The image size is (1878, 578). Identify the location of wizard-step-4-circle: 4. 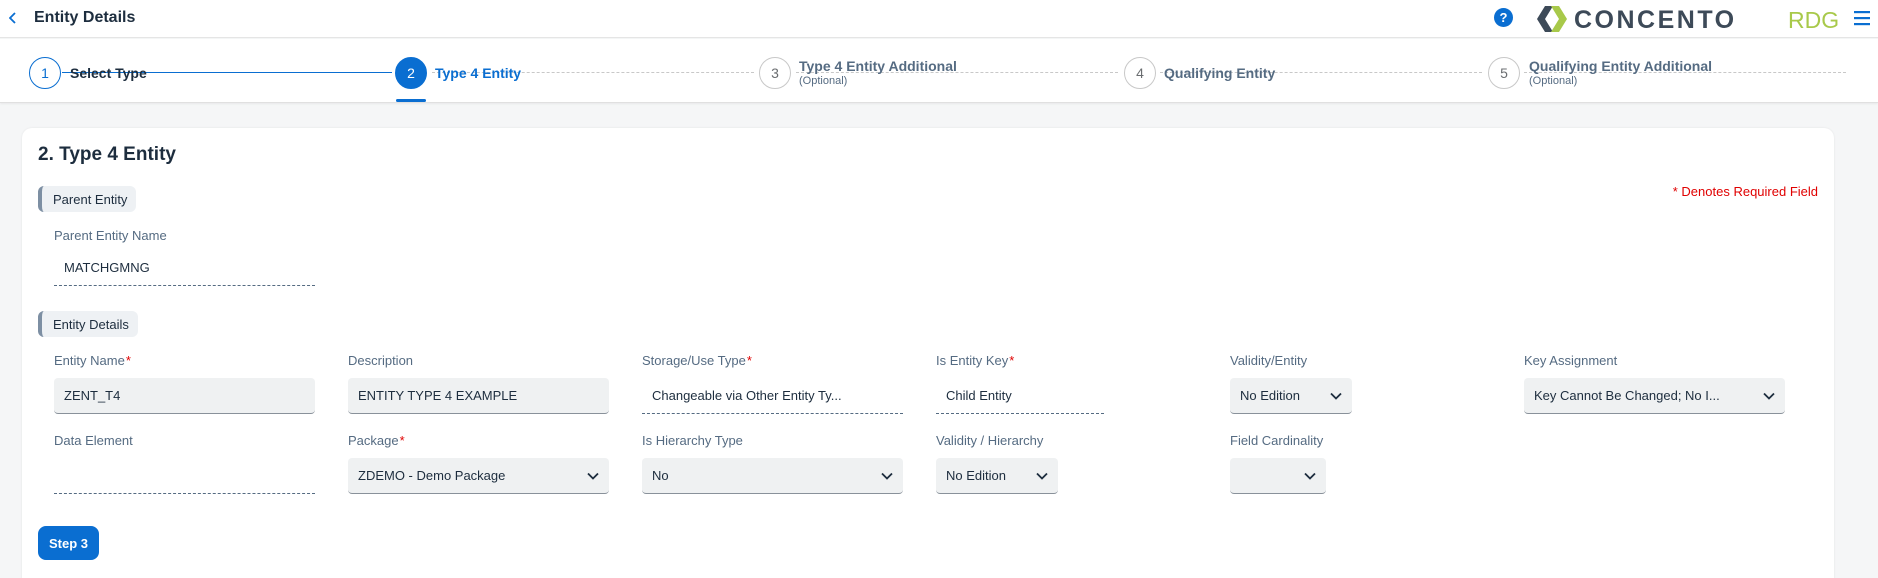
(1140, 73).